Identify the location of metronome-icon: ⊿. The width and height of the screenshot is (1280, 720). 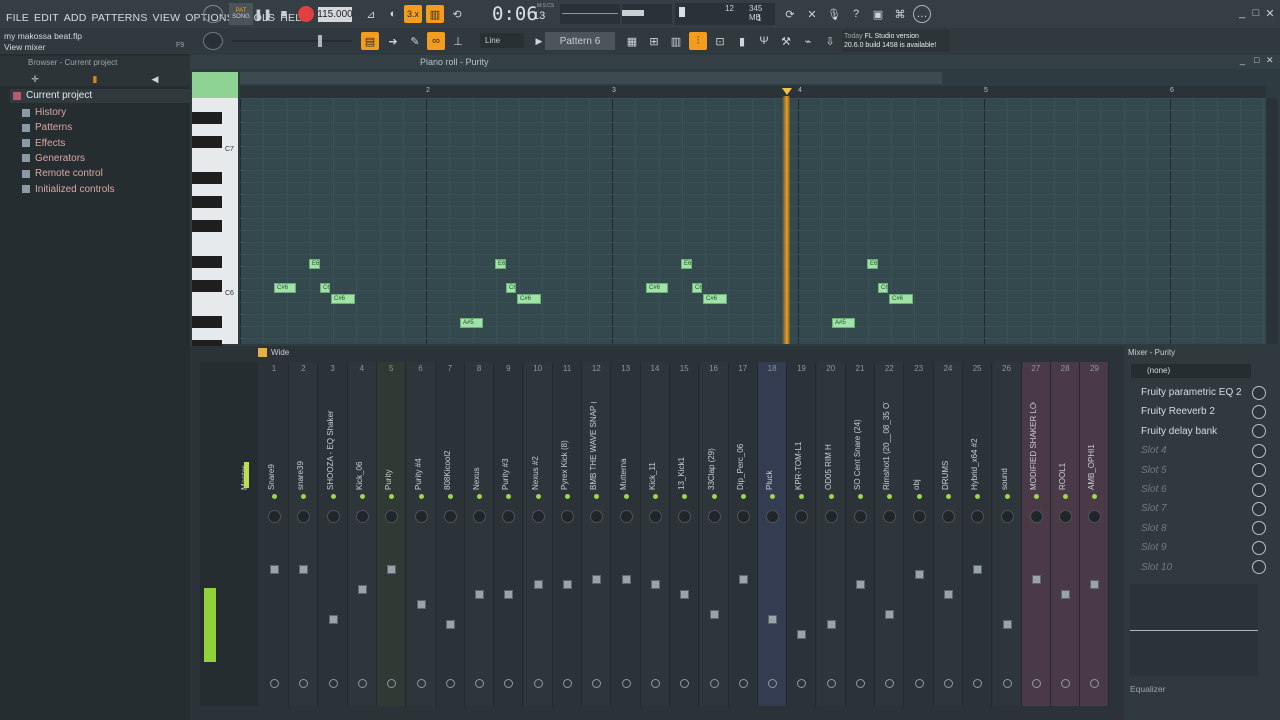
(371, 14).